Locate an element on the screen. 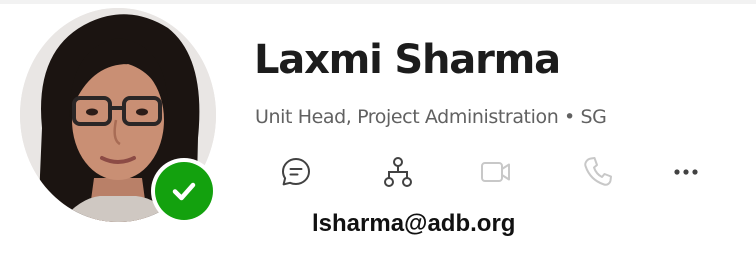 The image size is (756, 263). checkmark-icon is located at coordinates (184, 191).